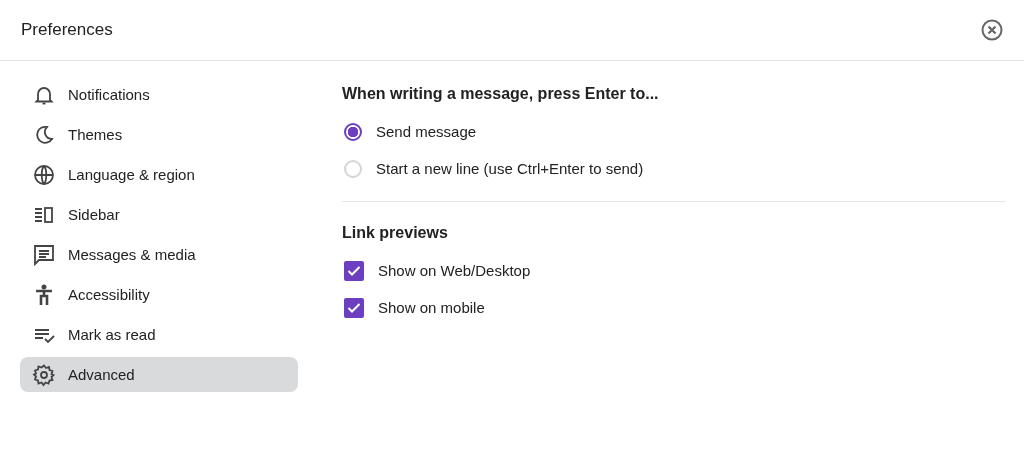  I want to click on sidebar-item: Mark as read, so click(159, 334).